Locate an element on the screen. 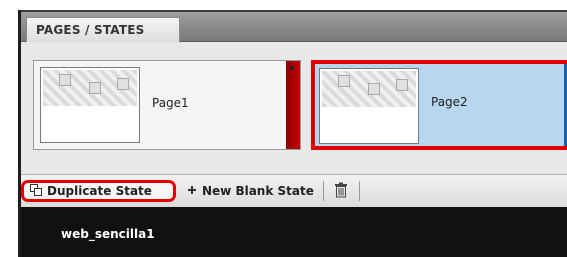  new-blank-state-label: New Blank State is located at coordinates (258, 191).